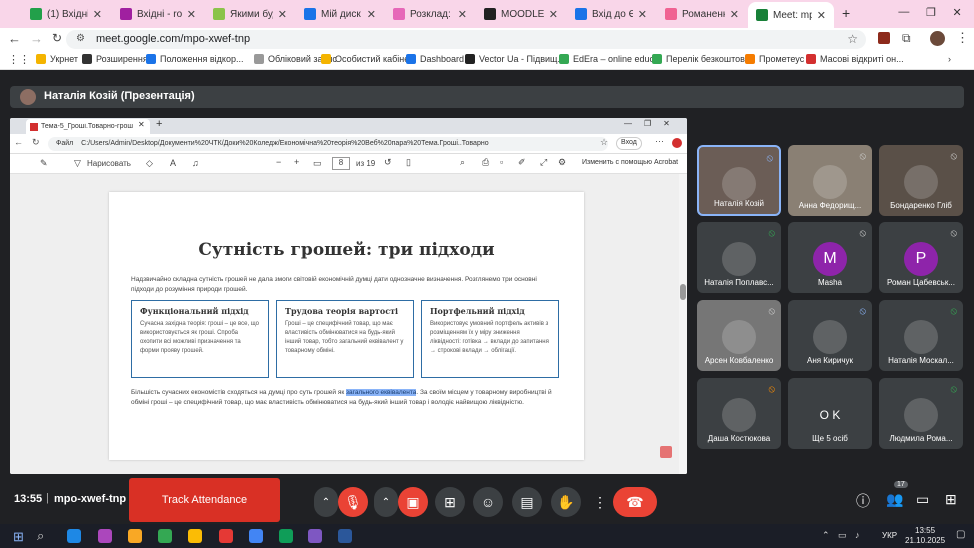 The height and width of the screenshot is (548, 974). Describe the element at coordinates (960, 534) in the screenshot. I see `notification-icon: ▢` at that location.